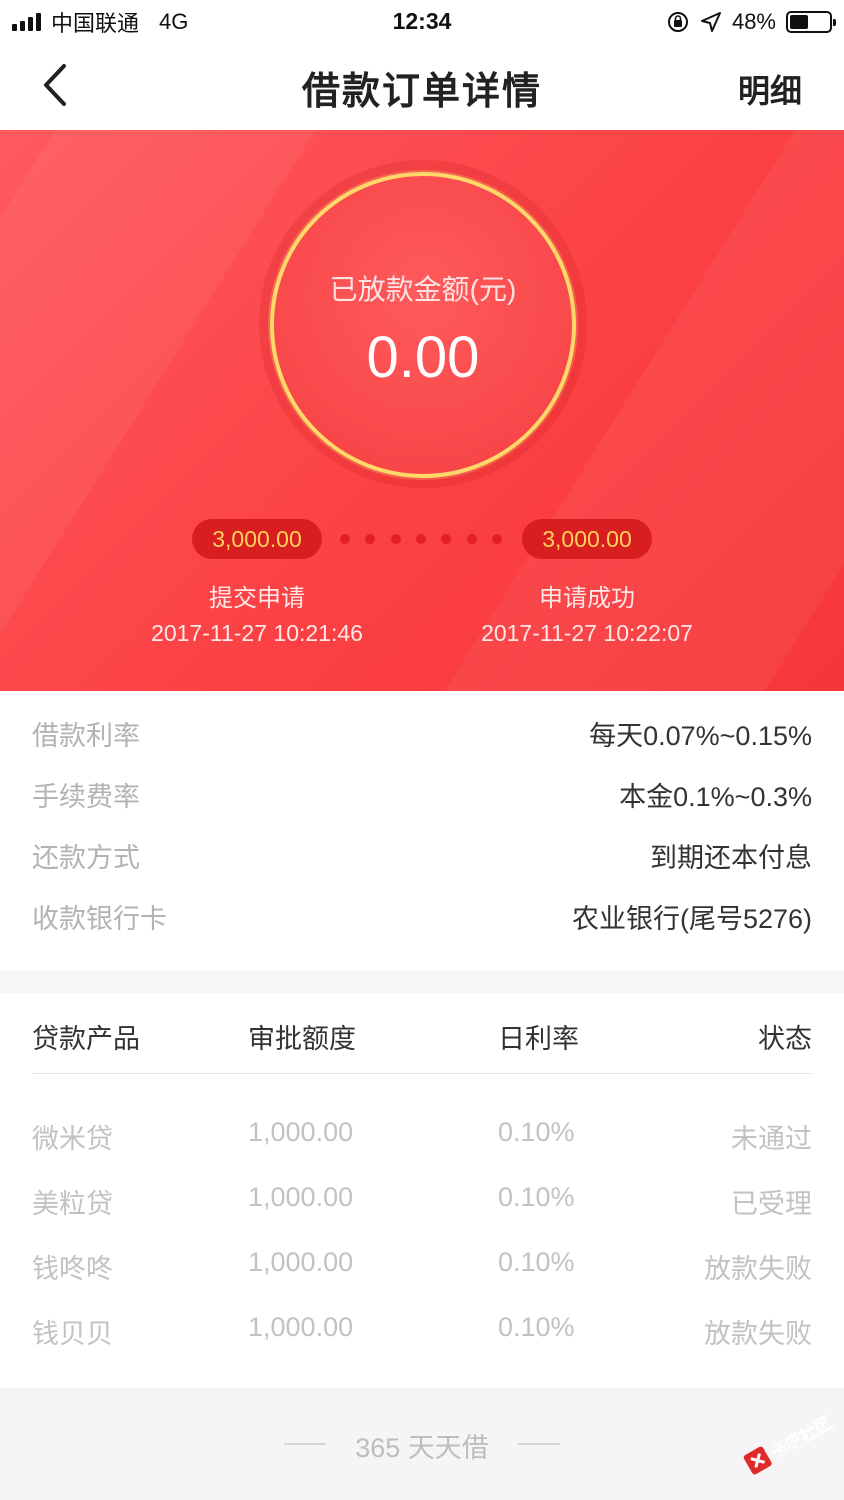  What do you see at coordinates (72, 1139) in the screenshot?
I see `cell-product: 微米贷` at bounding box center [72, 1139].